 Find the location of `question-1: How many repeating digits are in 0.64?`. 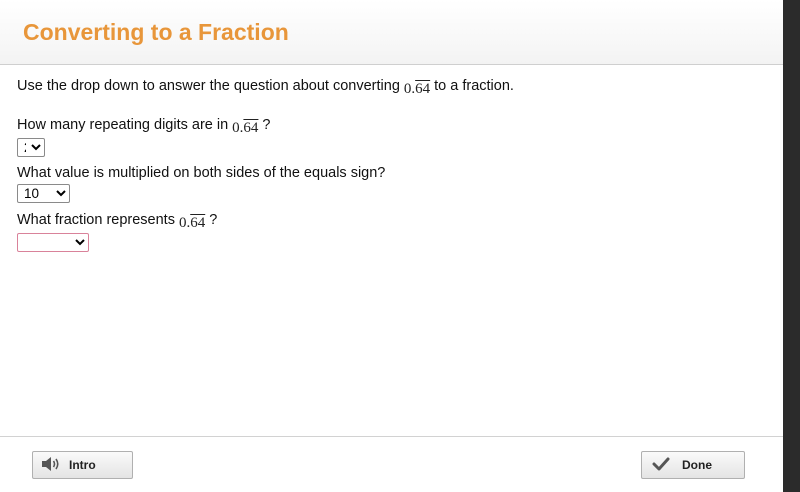

question-1: How many repeating digits are in 0.64? is located at coordinates (144, 127).